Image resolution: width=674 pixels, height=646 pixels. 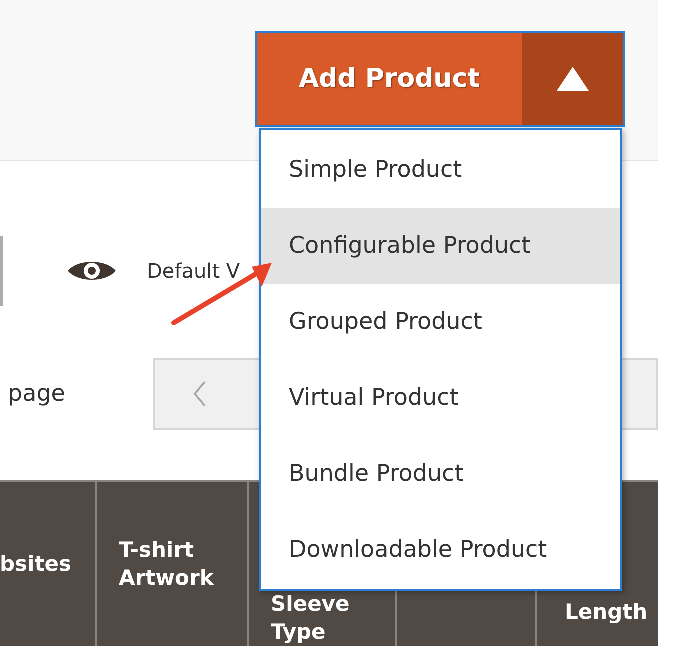 I want to click on dropdown-toggle, so click(x=572, y=79).